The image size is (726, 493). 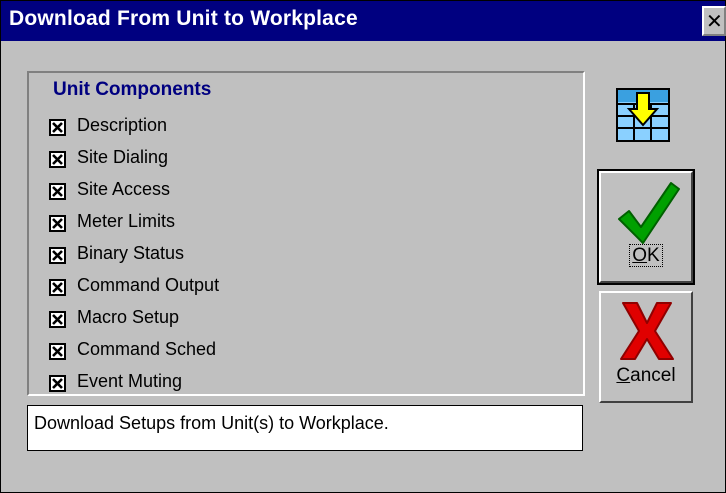 What do you see at coordinates (124, 189) in the screenshot?
I see `checkbox-label: Site Access` at bounding box center [124, 189].